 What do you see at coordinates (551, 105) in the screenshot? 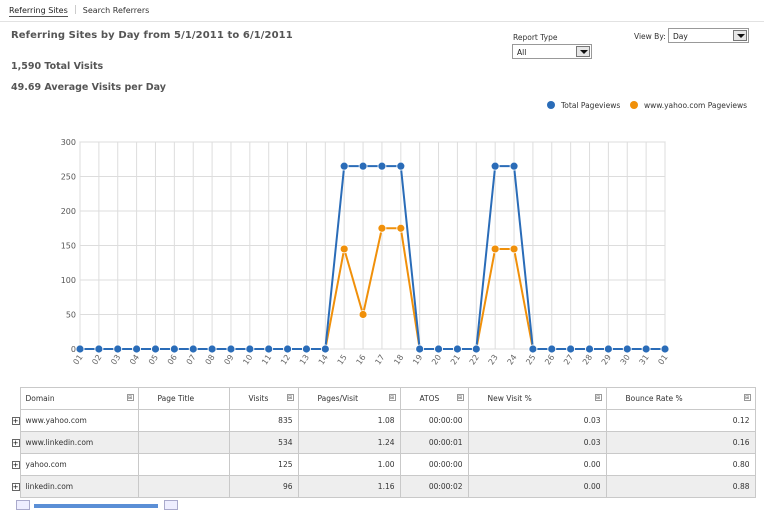
I see `legend-dot-icon` at bounding box center [551, 105].